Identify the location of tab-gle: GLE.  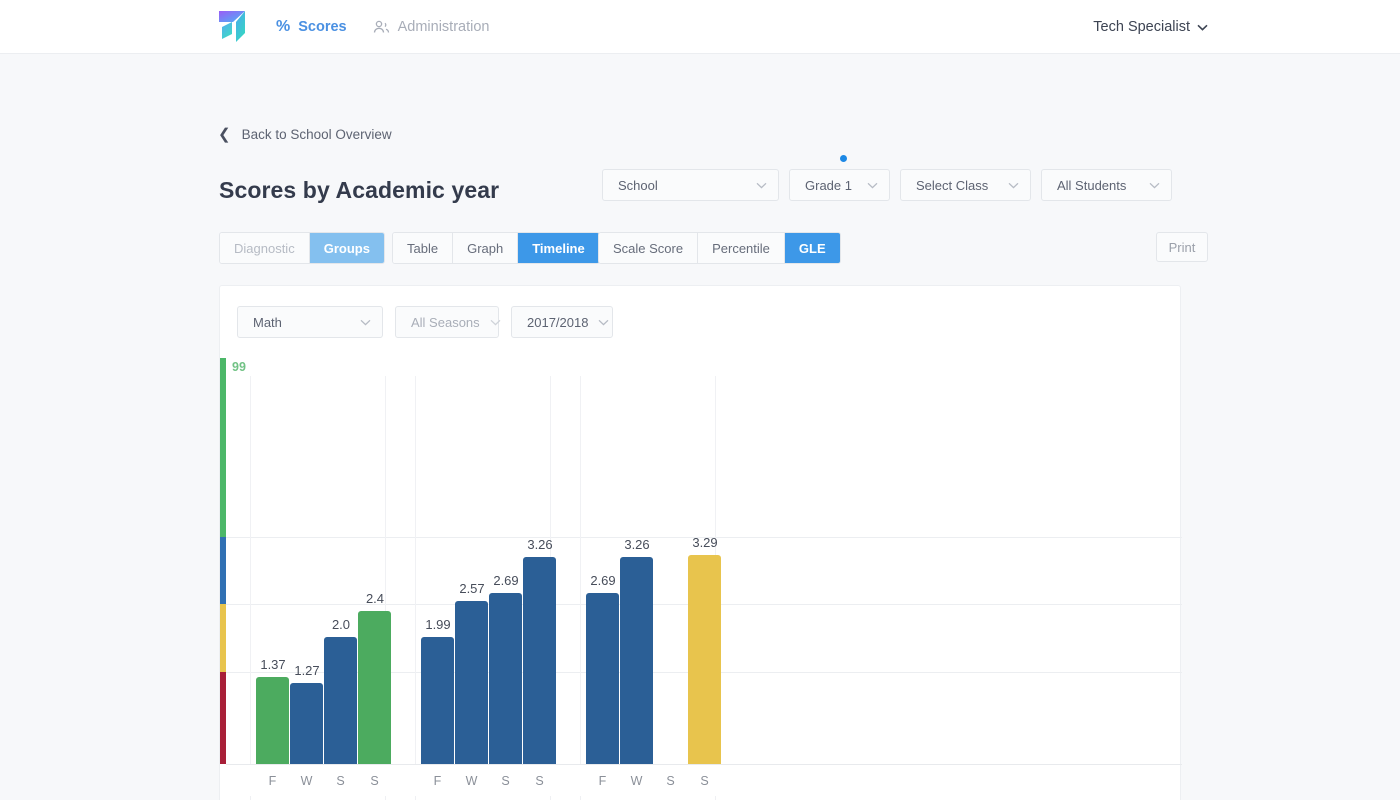
(812, 248).